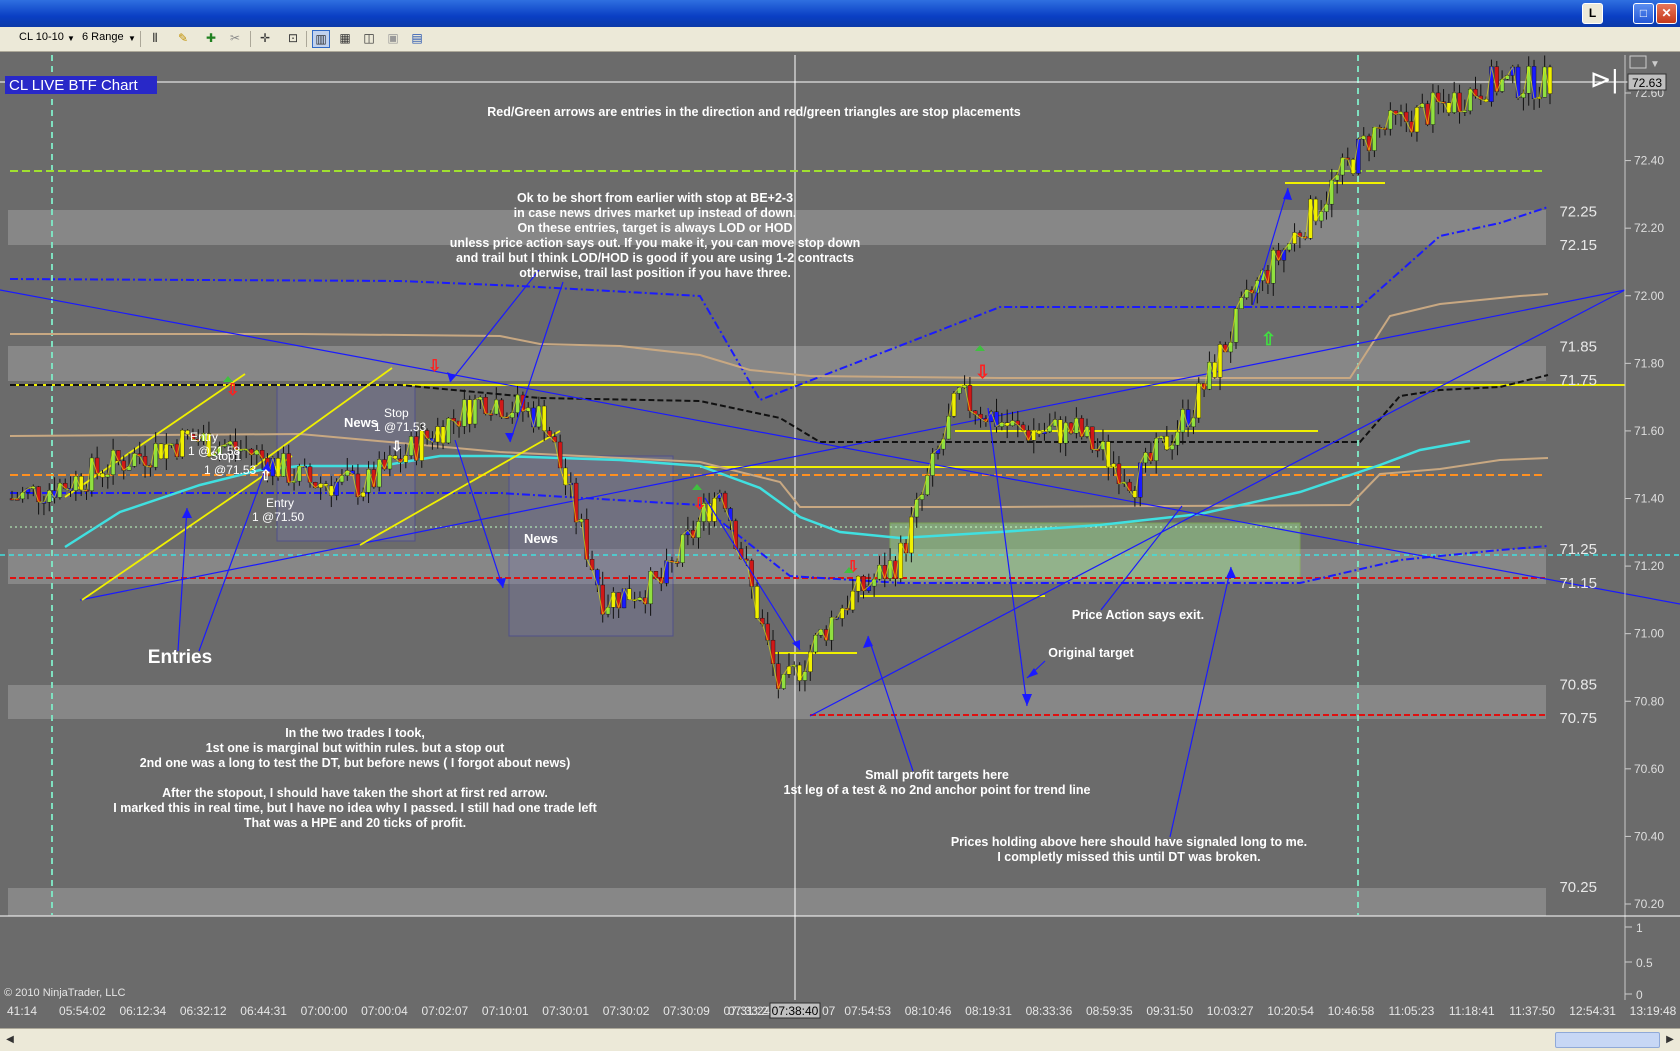 The height and width of the screenshot is (1051, 1680). I want to click on entry-label: Entry, so click(280, 503).